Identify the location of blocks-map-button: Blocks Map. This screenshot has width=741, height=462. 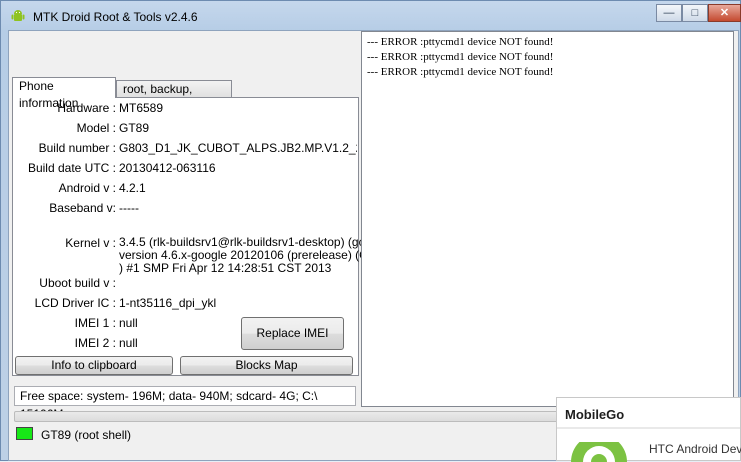
(266, 365).